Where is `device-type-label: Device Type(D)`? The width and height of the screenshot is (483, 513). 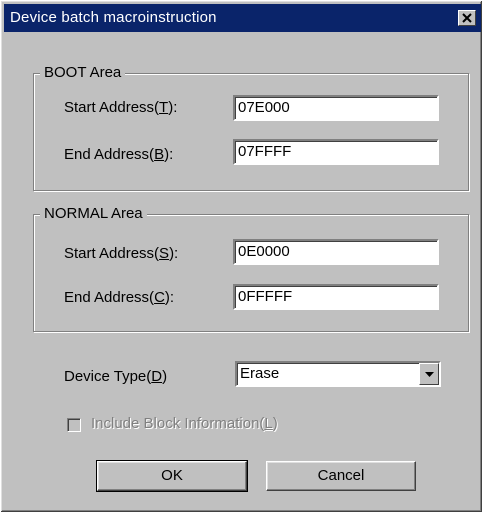
device-type-label: Device Type(D) is located at coordinates (116, 376).